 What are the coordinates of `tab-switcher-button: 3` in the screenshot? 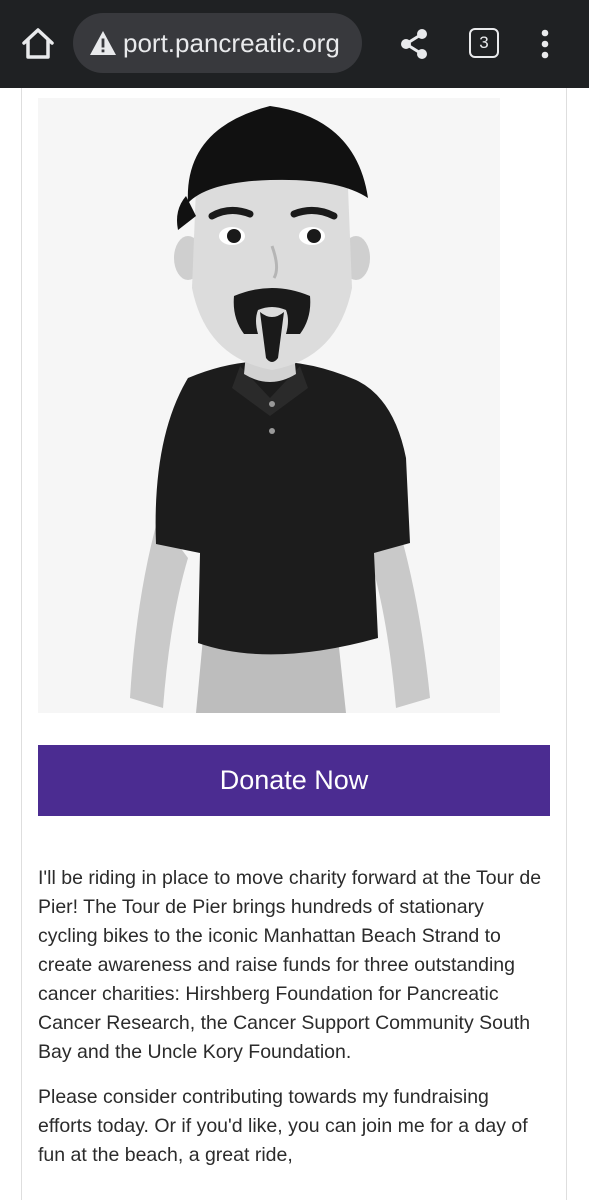 It's located at (484, 43).